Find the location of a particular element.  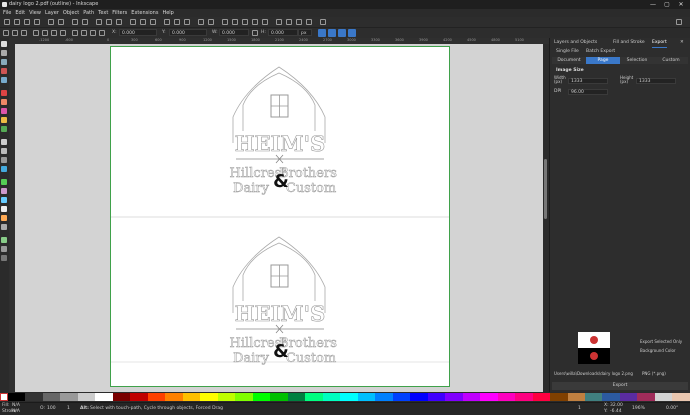

rotate-cw-icon is located at coordinates (45, 33).